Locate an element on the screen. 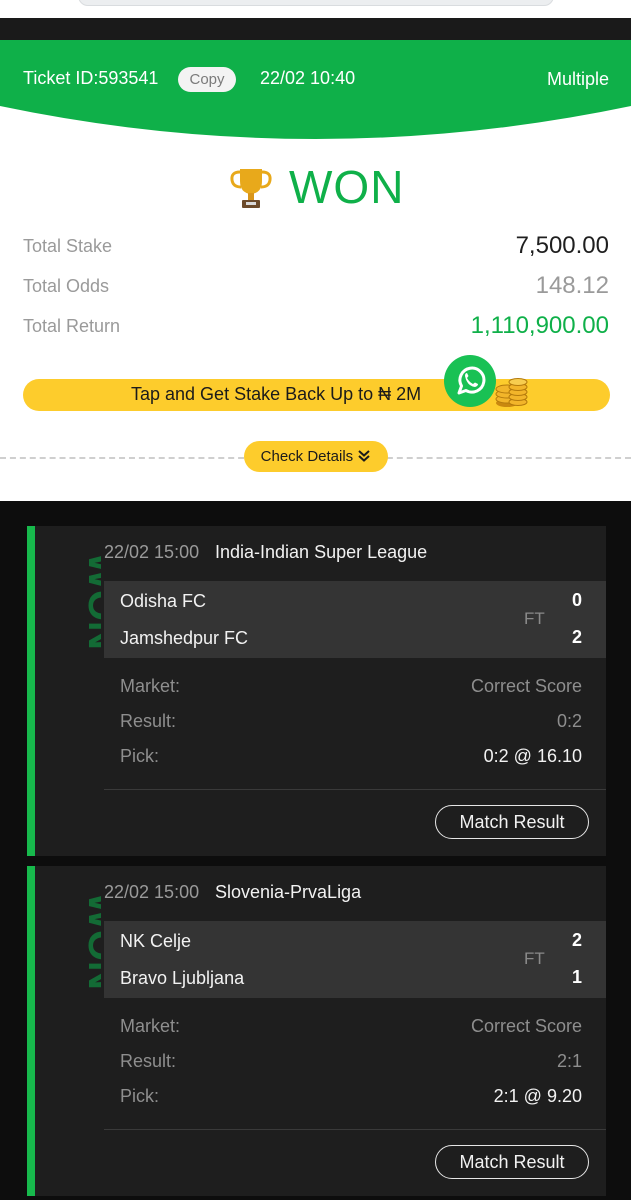 This screenshot has height=1200, width=631. home-score: 0 is located at coordinates (576, 600).